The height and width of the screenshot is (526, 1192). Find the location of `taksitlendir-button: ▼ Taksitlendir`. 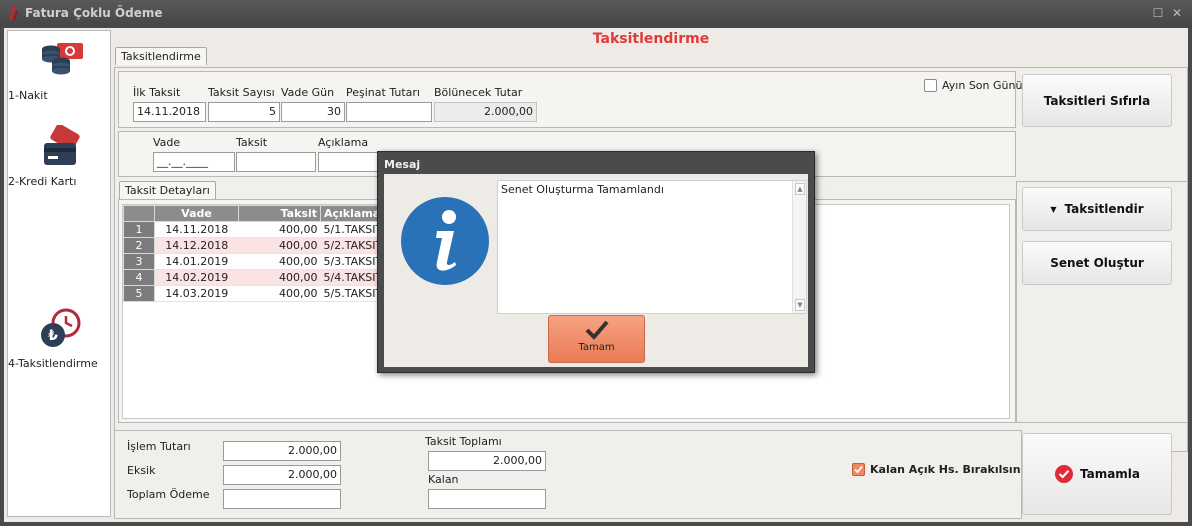

taksitlendir-button: ▼ Taksitlendir is located at coordinates (1097, 209).